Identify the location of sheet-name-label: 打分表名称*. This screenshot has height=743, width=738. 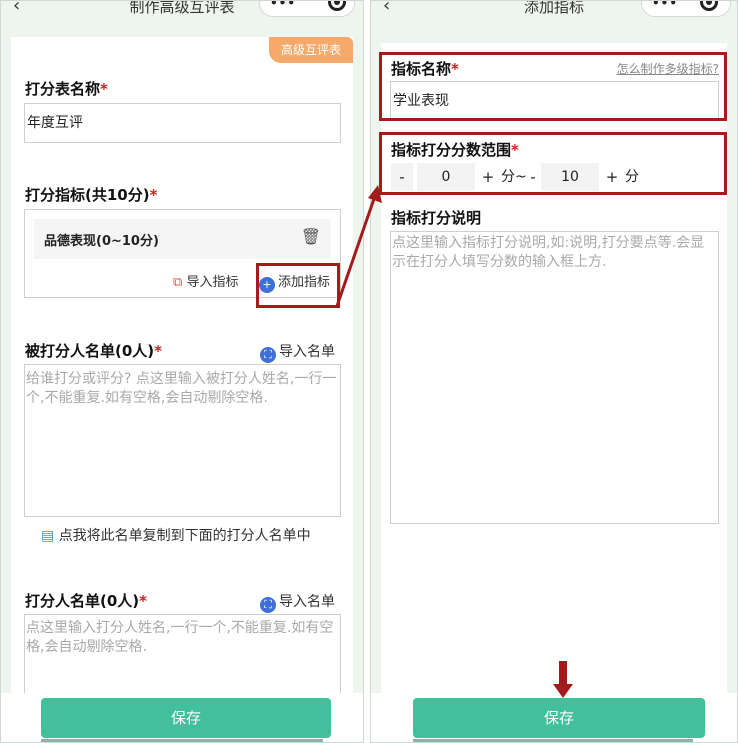
(66, 89).